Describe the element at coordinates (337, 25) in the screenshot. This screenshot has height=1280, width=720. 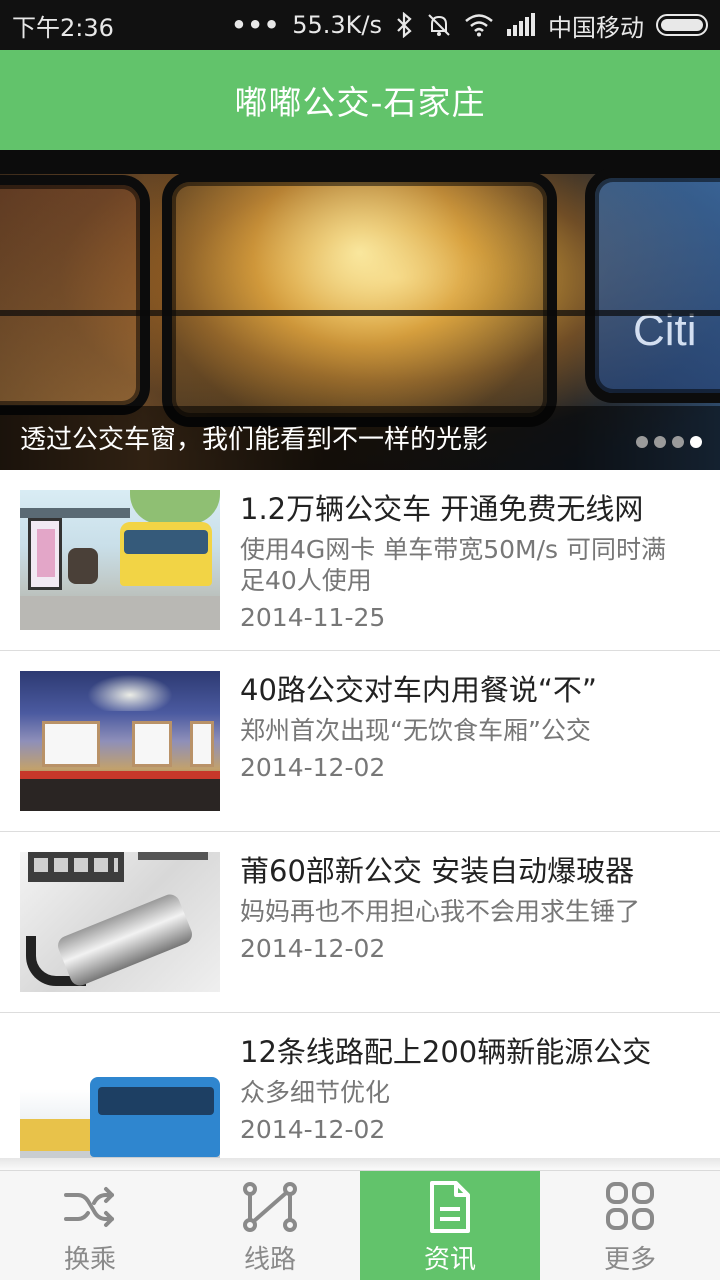
I see `network-speed: 55.3K/s` at that location.